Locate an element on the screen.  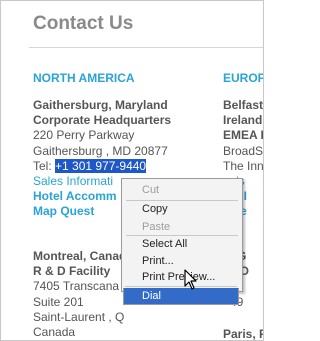
menu-item-paste: Paste is located at coordinates (181, 227).